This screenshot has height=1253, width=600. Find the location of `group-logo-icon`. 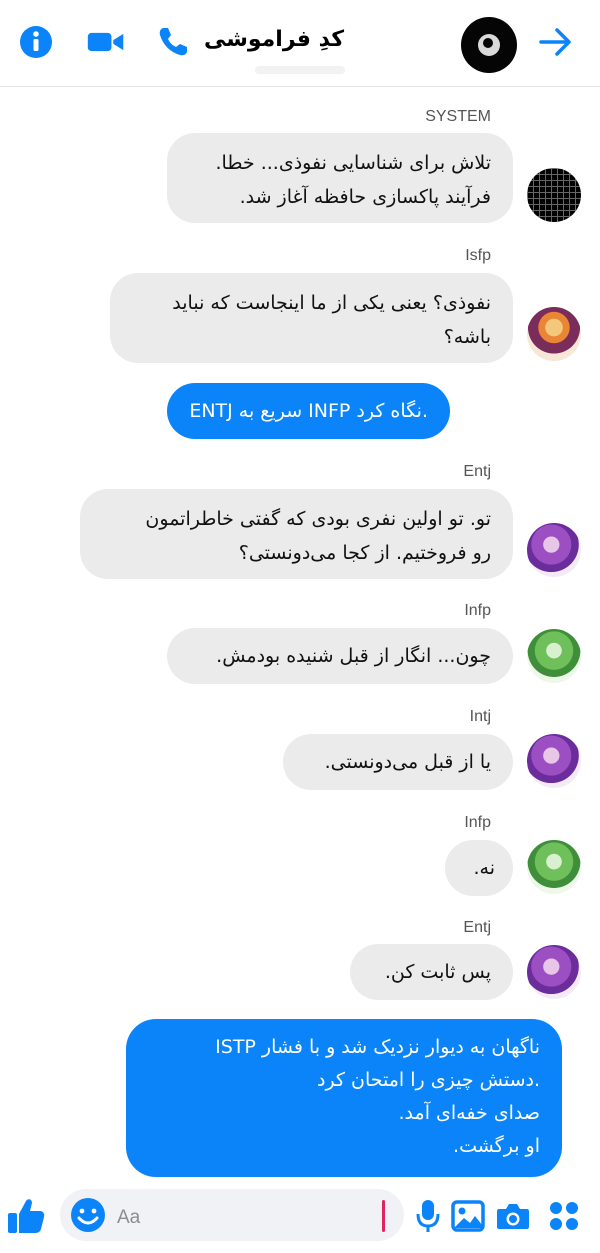

group-logo-icon is located at coordinates (489, 45).